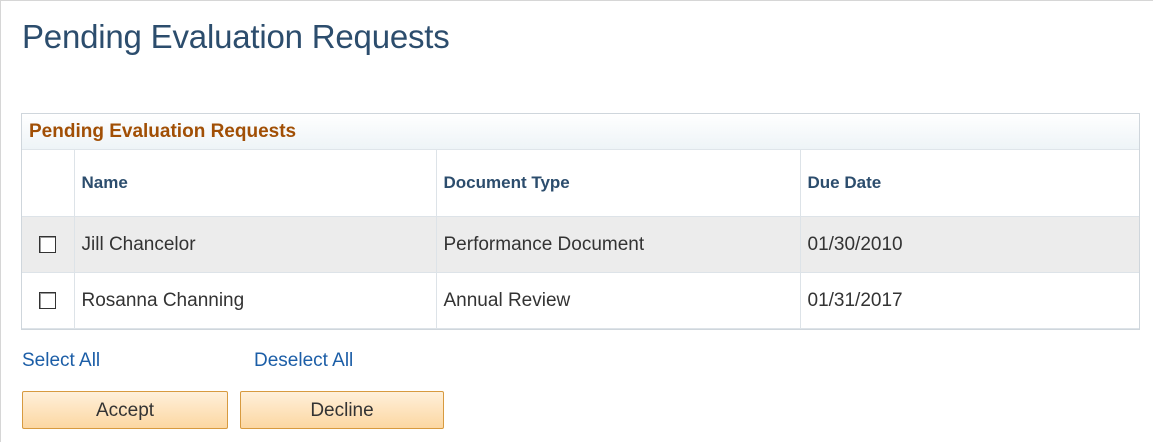 This screenshot has width=1153, height=442. What do you see at coordinates (969, 300) in the screenshot?
I see `cell-due-date: 01/31/2017` at bounding box center [969, 300].